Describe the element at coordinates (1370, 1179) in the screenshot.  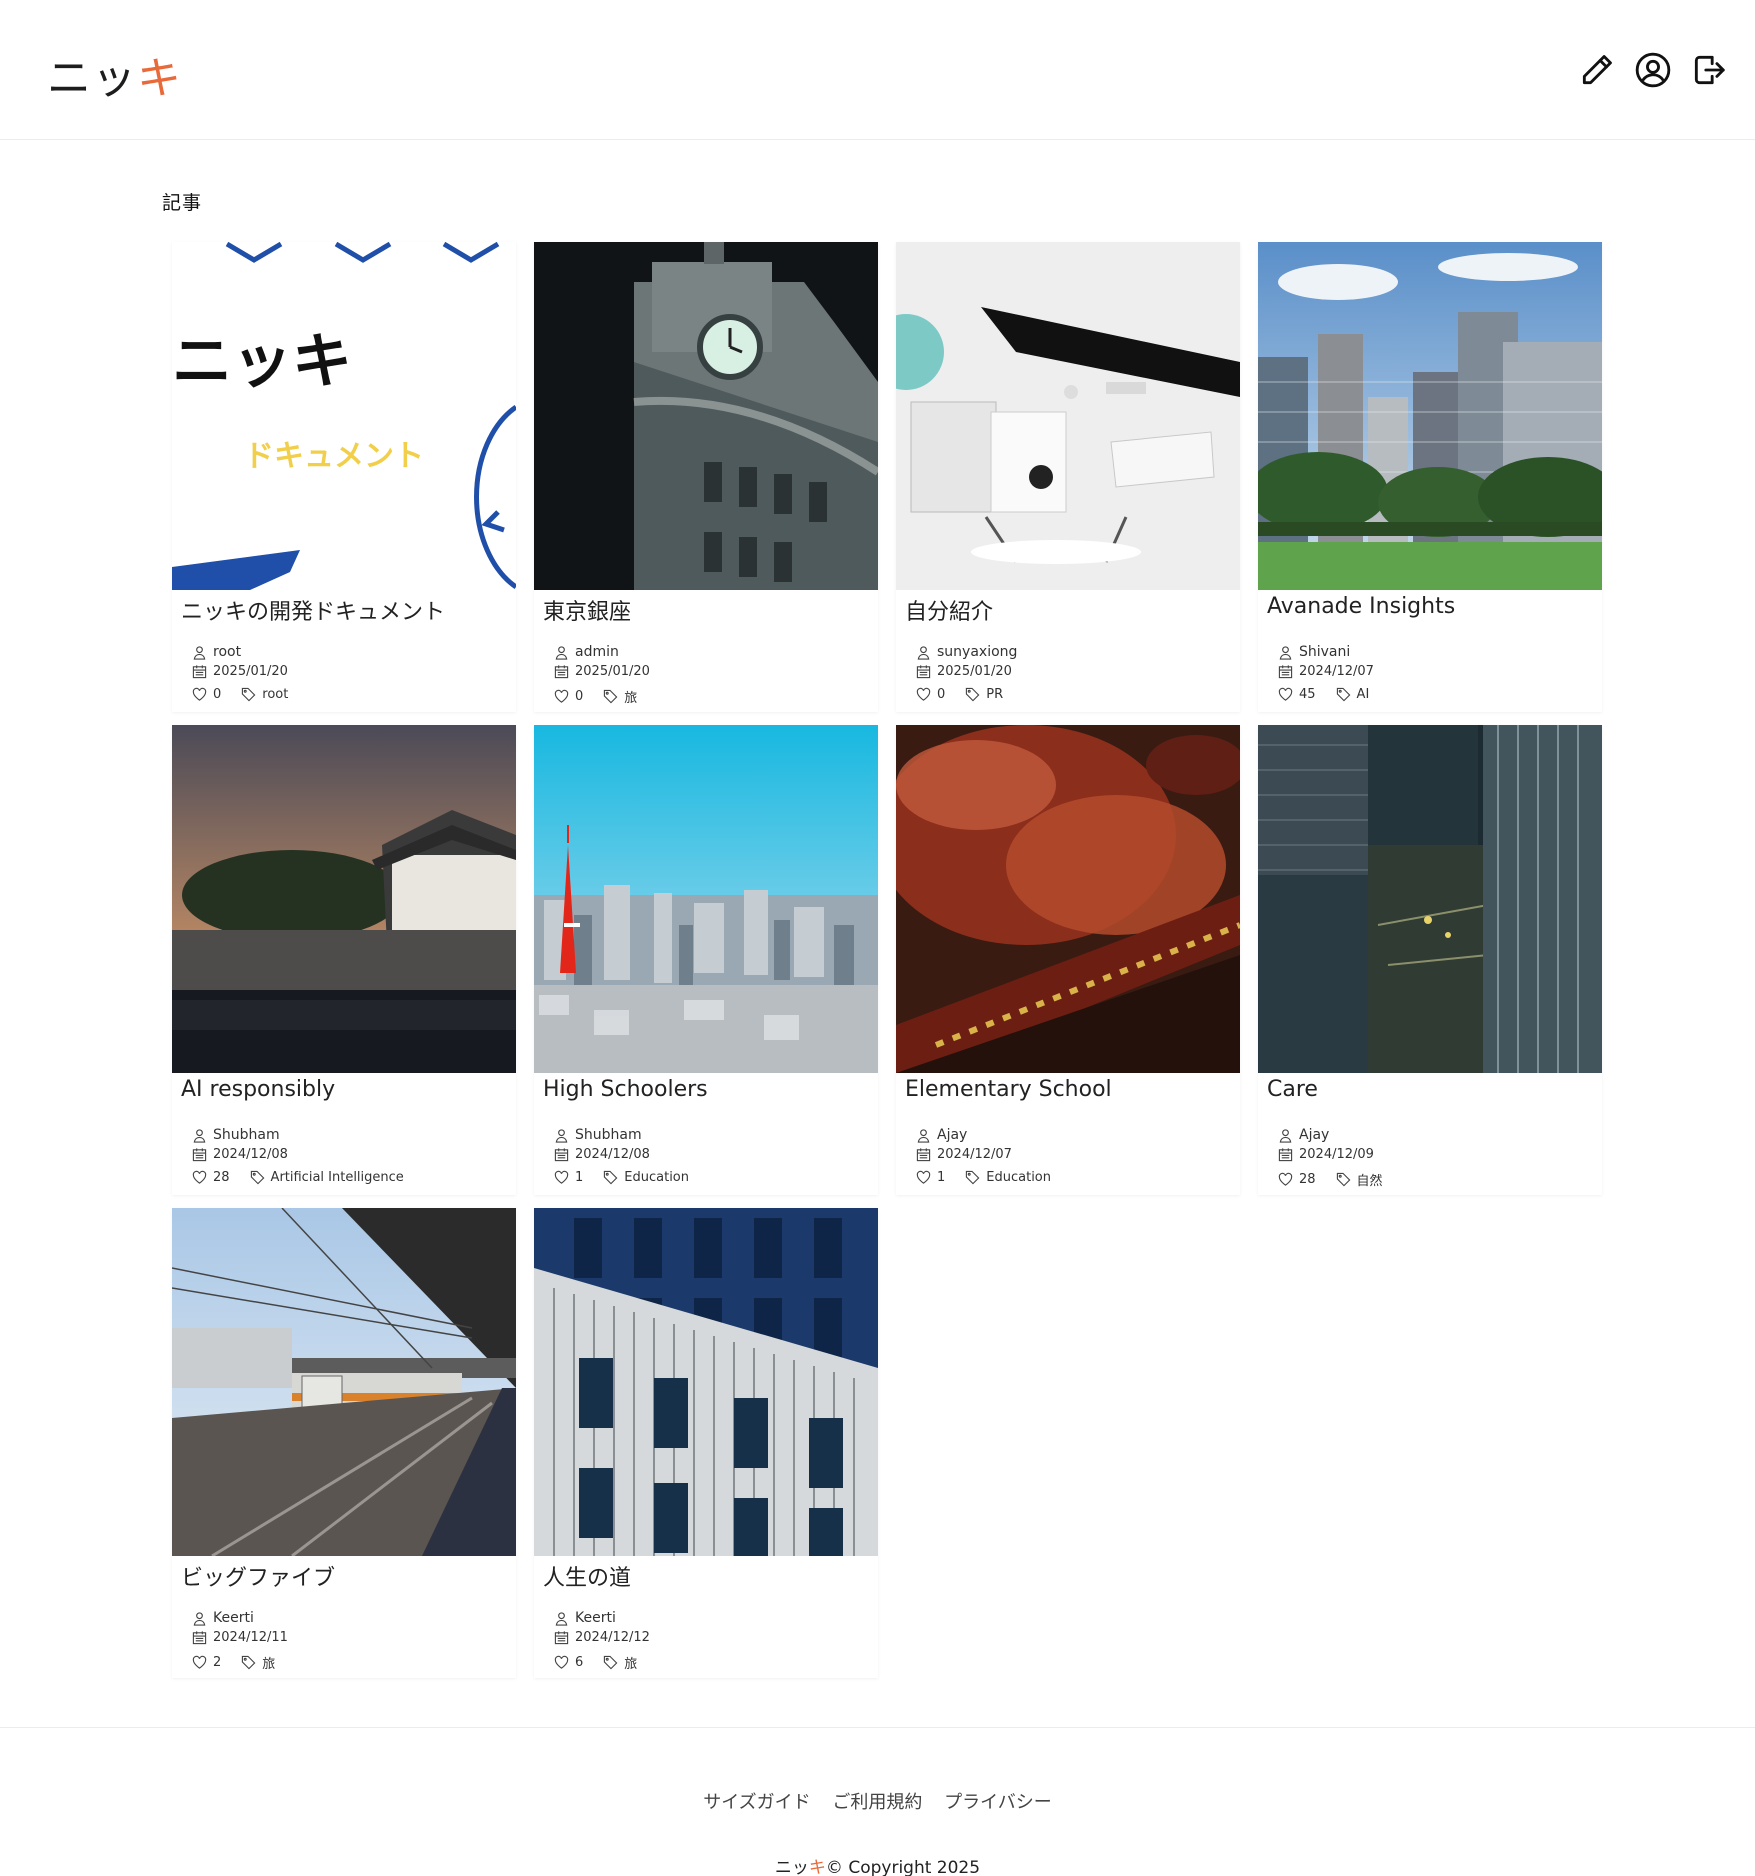
I see `article-tag: 自然` at that location.